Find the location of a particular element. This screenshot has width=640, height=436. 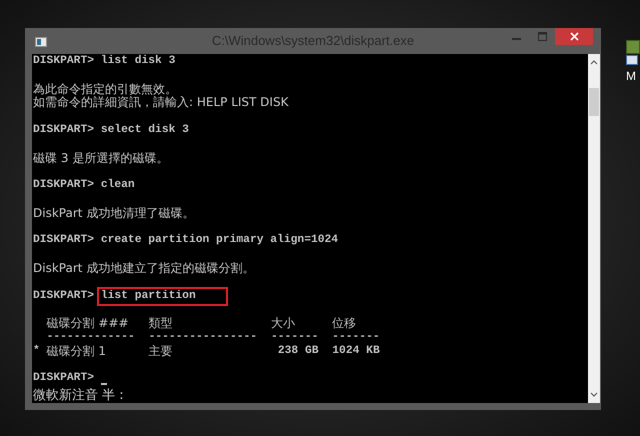

command-text: select disk 3 is located at coordinates (144, 131).